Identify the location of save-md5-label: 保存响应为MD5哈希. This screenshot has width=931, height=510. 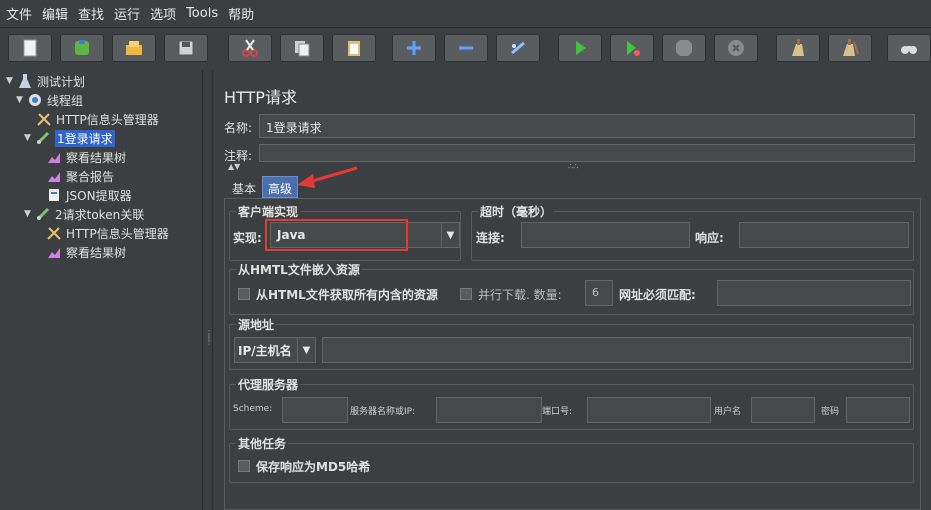
(313, 467).